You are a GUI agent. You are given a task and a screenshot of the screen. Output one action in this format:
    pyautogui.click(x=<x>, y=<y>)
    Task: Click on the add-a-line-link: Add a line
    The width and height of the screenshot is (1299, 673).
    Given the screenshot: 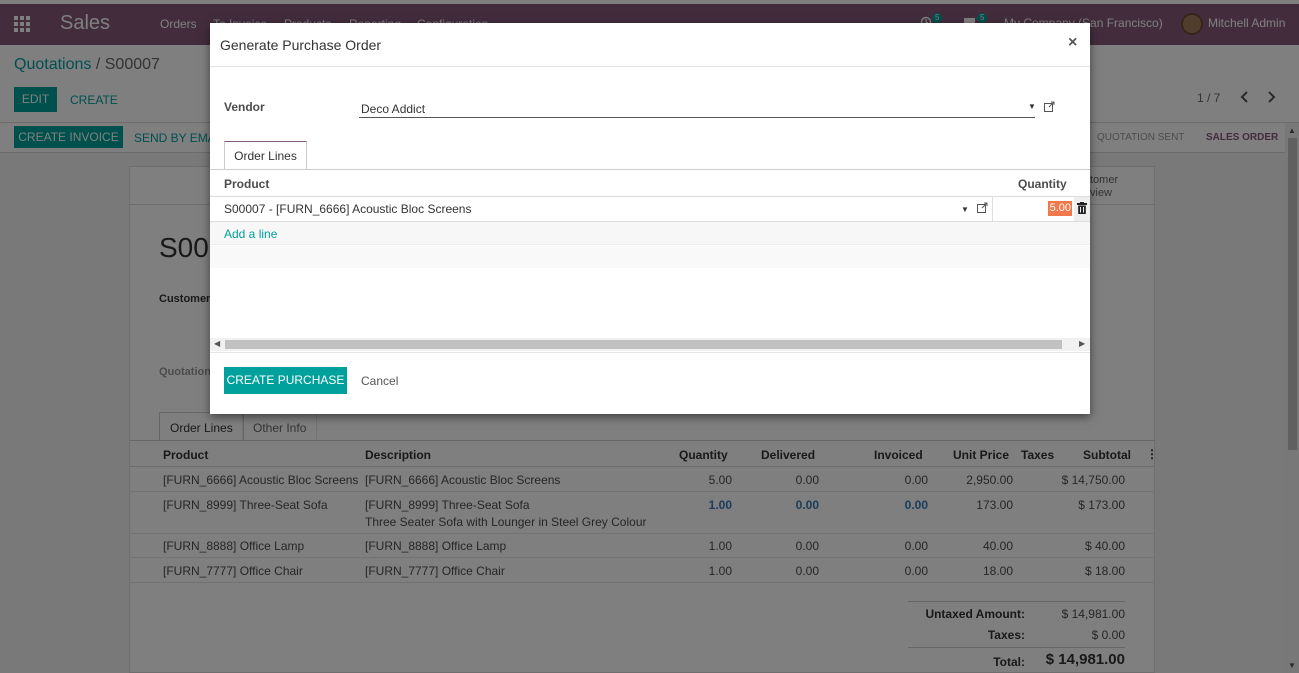 What is the action you would take?
    pyautogui.click(x=250, y=234)
    